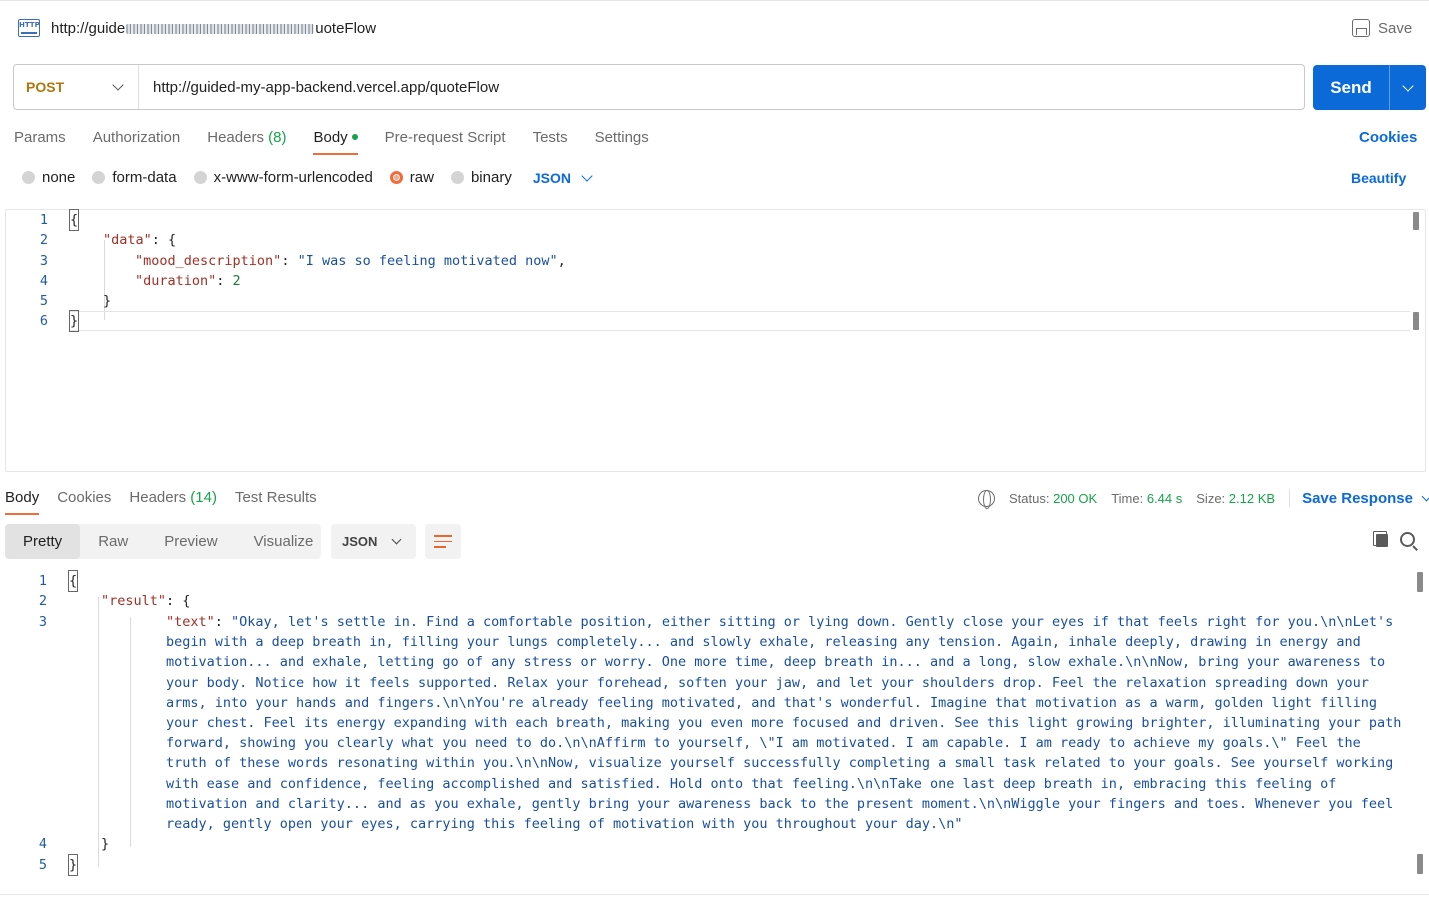 The height and width of the screenshot is (901, 1429). I want to click on response-view-selector: Pretty Raw Preview Visualize, so click(163, 541).